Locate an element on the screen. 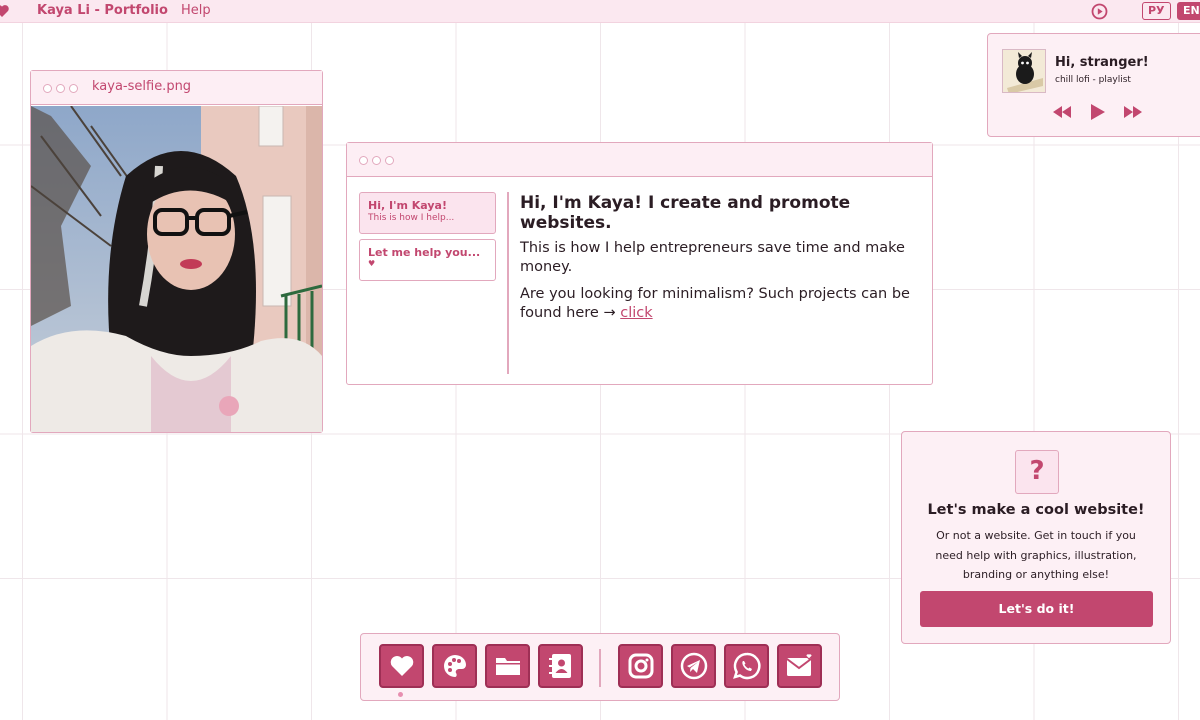  mail-icon is located at coordinates (798, 665).